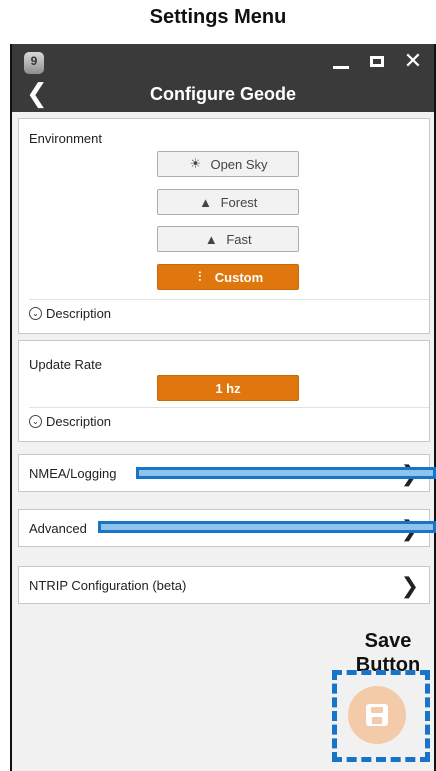  I want to click on open-sky-button: ☀ Open Sky, so click(228, 164).